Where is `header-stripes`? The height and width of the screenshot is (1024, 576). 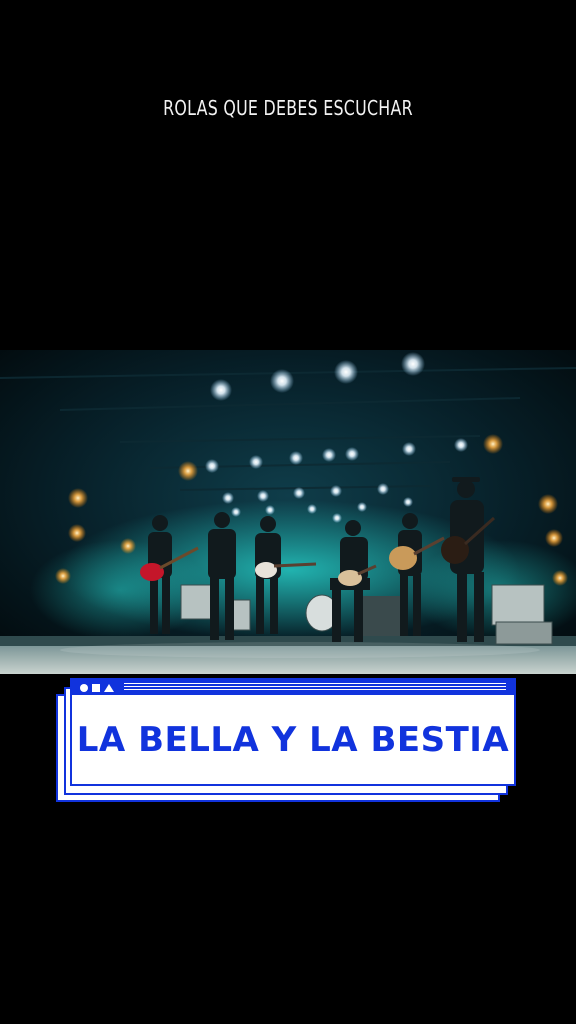 header-stripes is located at coordinates (315, 687).